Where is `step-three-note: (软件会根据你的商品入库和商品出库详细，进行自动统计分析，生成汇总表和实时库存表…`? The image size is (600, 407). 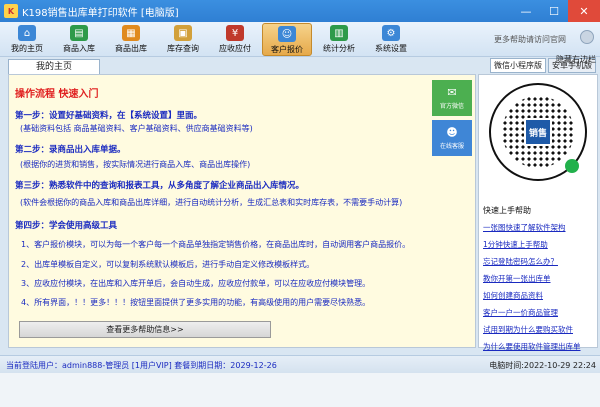
step-three-note: (软件会根据你的商品入库和商品出库详细，进行自动统计分析，生成汇总表和实时库存表… is located at coordinates (211, 202).